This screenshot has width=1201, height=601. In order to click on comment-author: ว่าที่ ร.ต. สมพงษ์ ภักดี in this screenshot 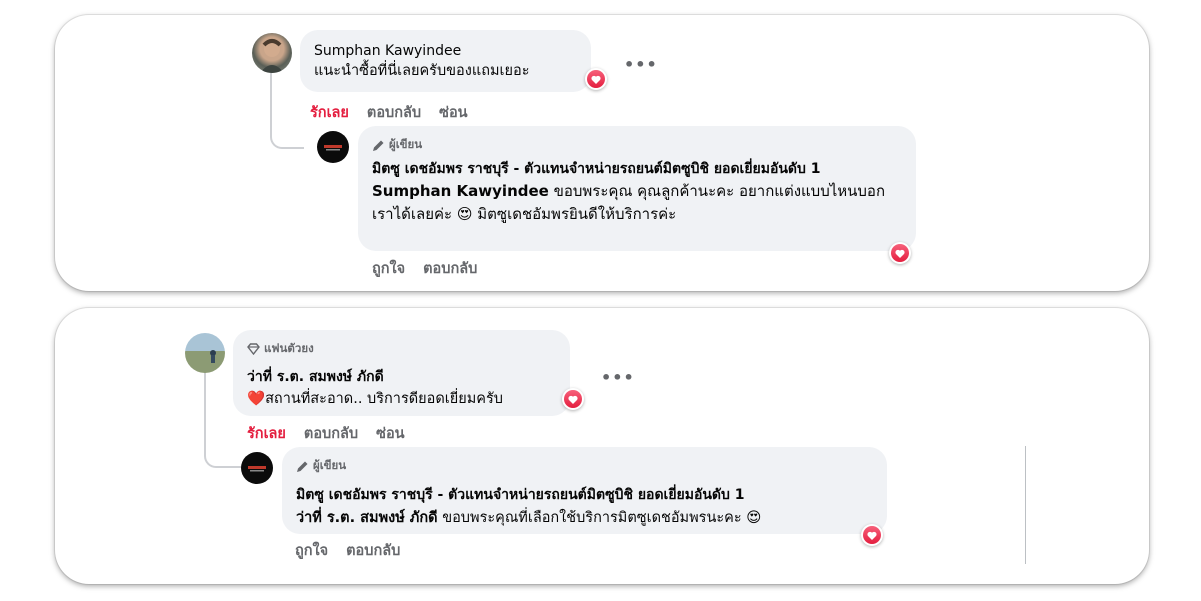, I will do `click(401, 377)`.